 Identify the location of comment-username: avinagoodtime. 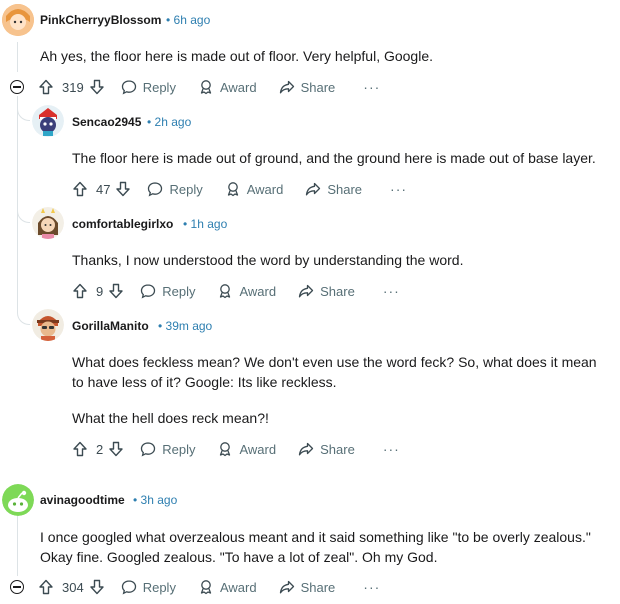
(82, 500).